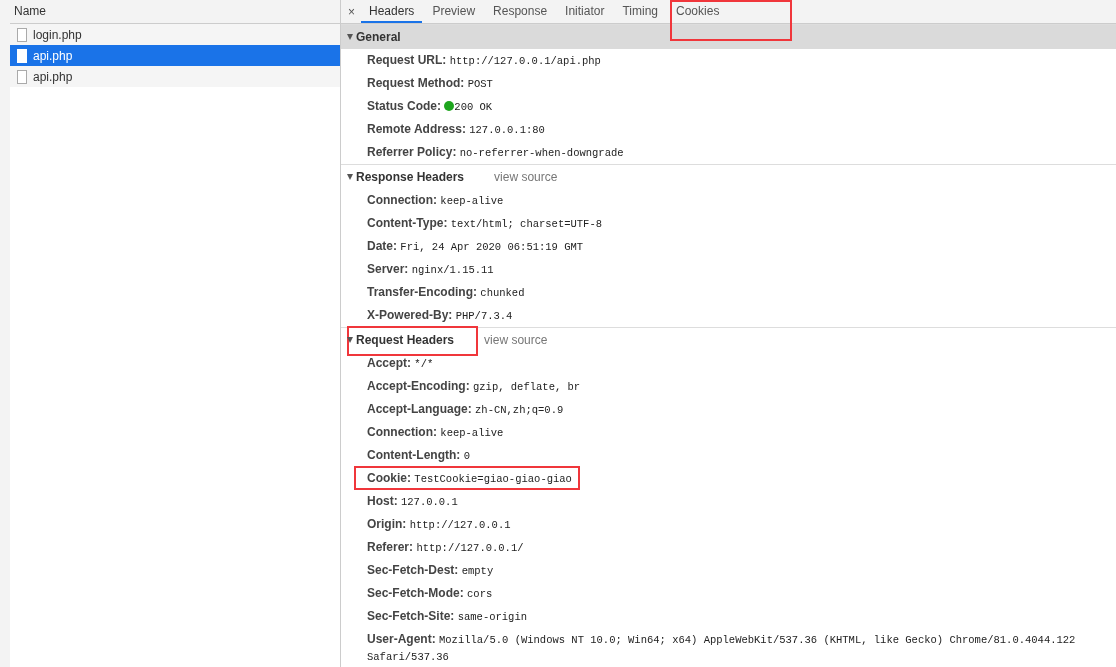  Describe the element at coordinates (410, 177) in the screenshot. I see `section-title: Response Headers` at that location.